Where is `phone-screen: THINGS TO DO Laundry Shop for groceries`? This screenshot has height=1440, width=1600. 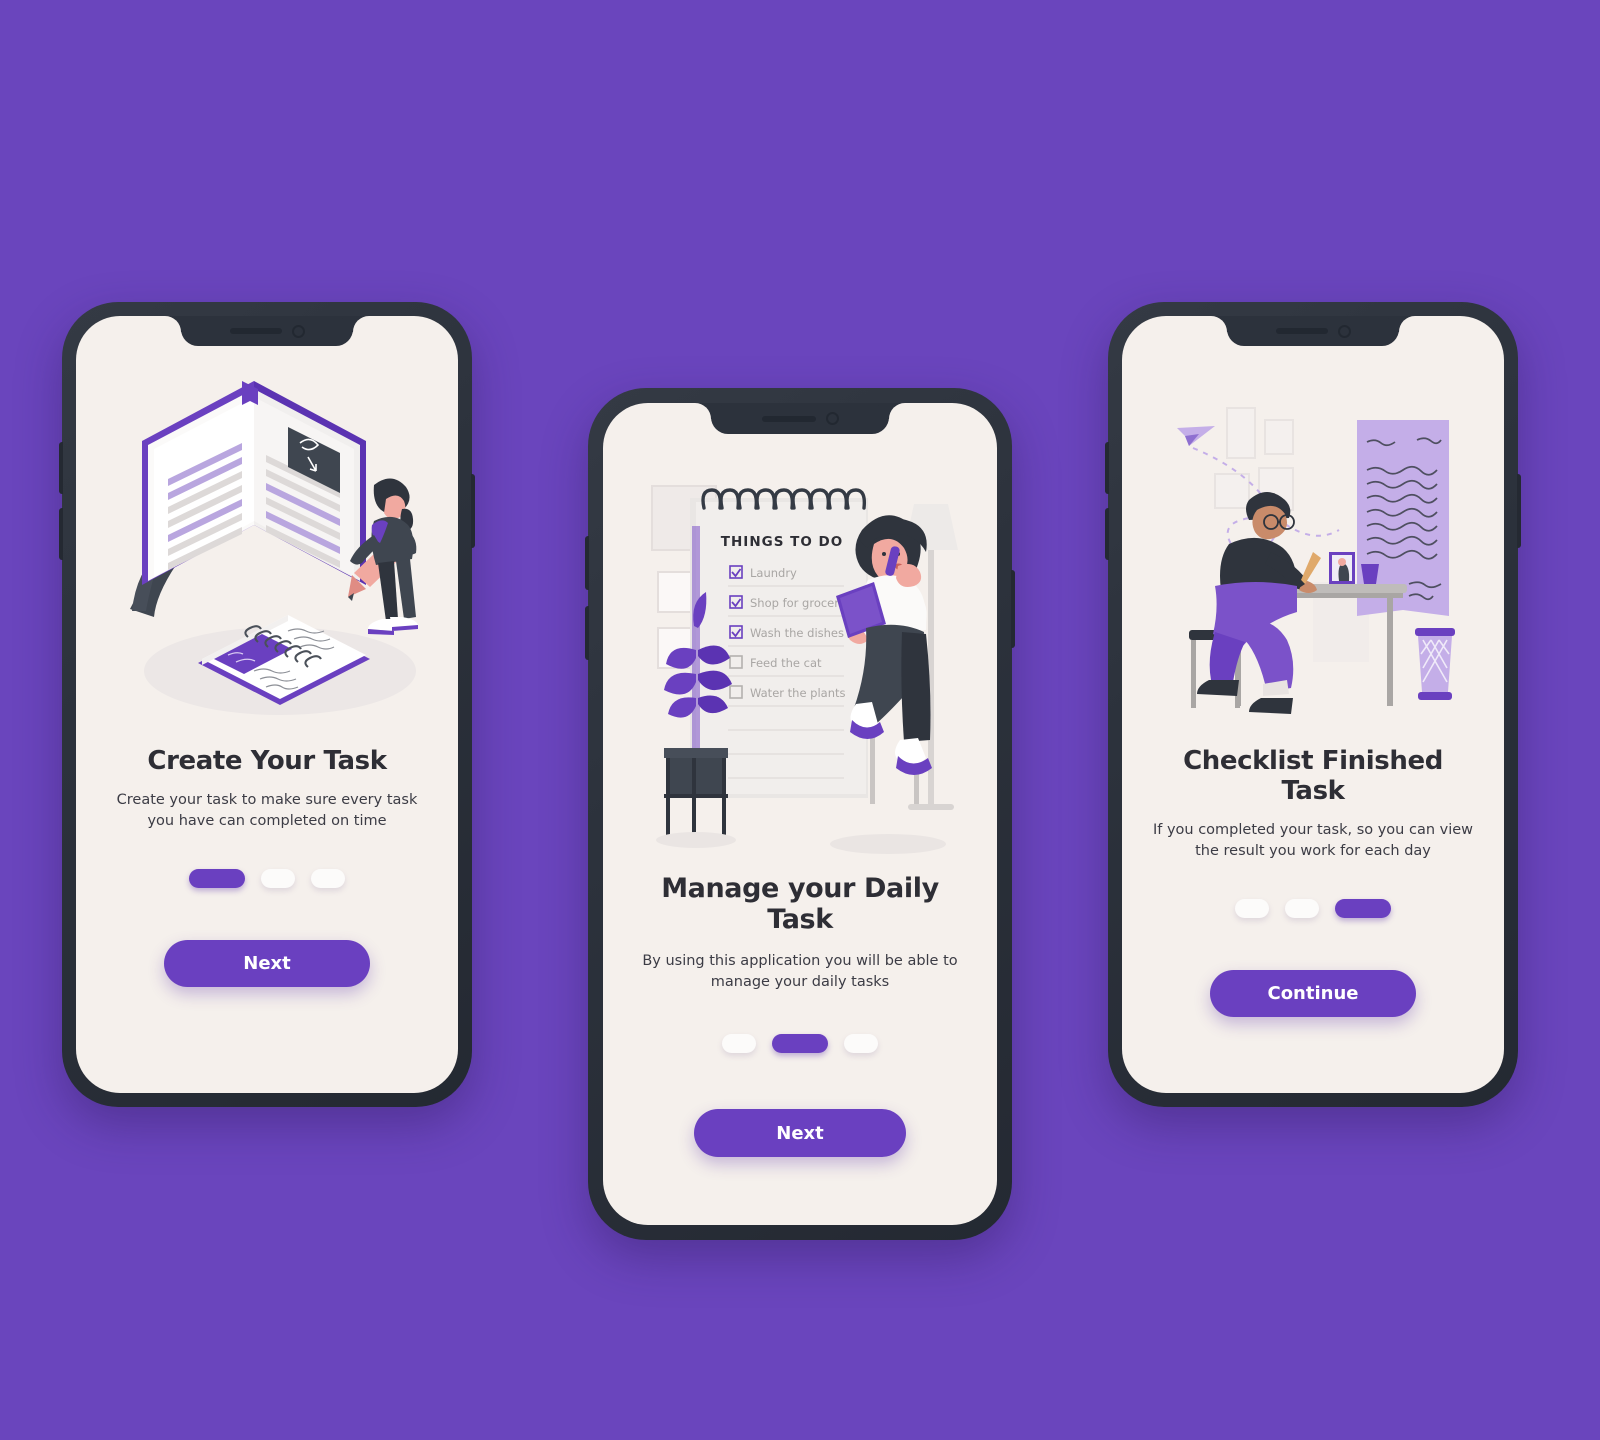
phone-screen: THINGS TO DO Laundry Shop for groceries is located at coordinates (800, 814).